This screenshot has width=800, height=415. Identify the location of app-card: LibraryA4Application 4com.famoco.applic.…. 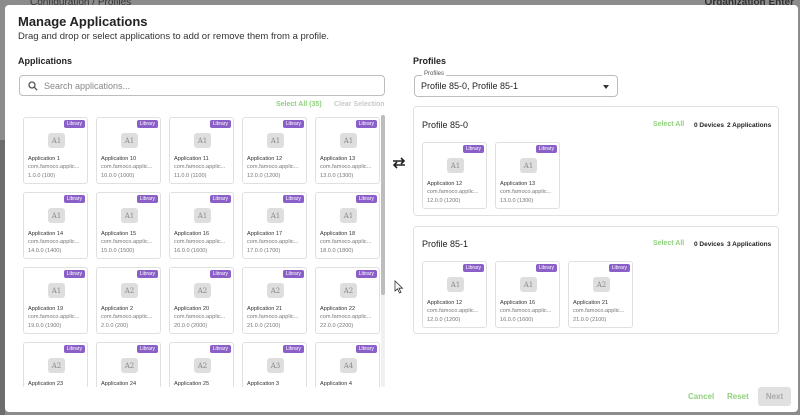
(347, 364).